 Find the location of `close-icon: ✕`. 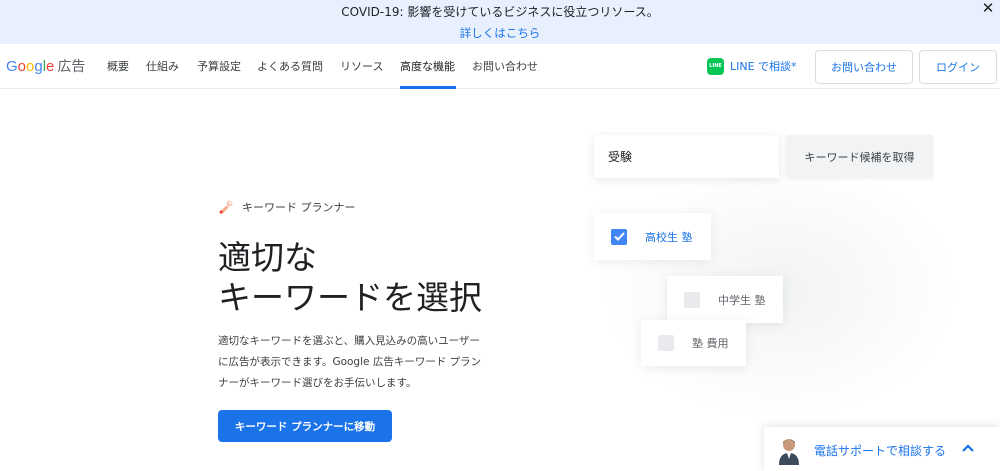

close-icon: ✕ is located at coordinates (988, 8).